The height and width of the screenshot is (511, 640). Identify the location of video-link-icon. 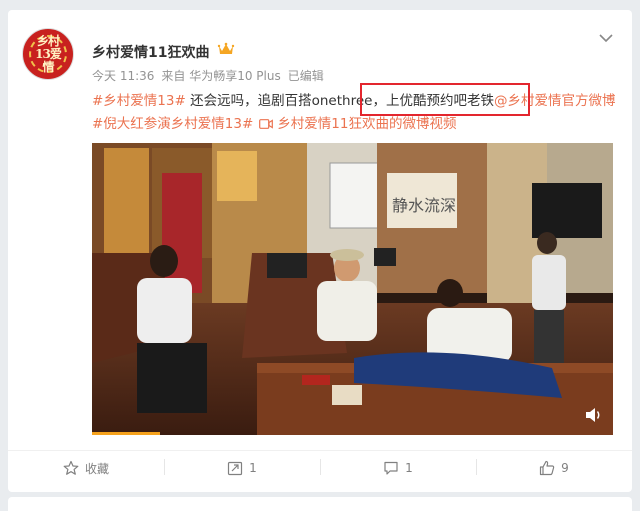
(266, 124).